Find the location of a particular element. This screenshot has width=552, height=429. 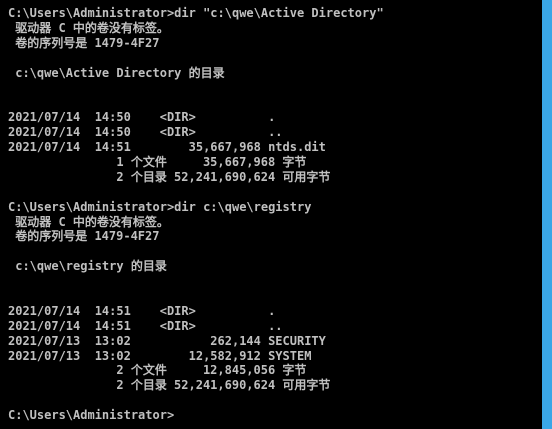

console-line: 2021/07/14 14:50 <DIR> .. is located at coordinates (145, 132).